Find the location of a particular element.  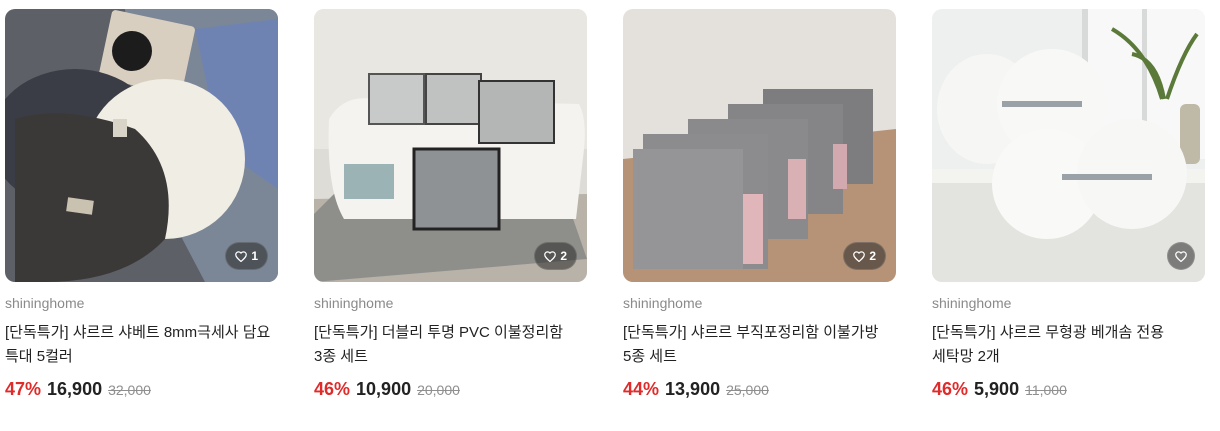

product-image-storage-box: 2 is located at coordinates (450, 145).